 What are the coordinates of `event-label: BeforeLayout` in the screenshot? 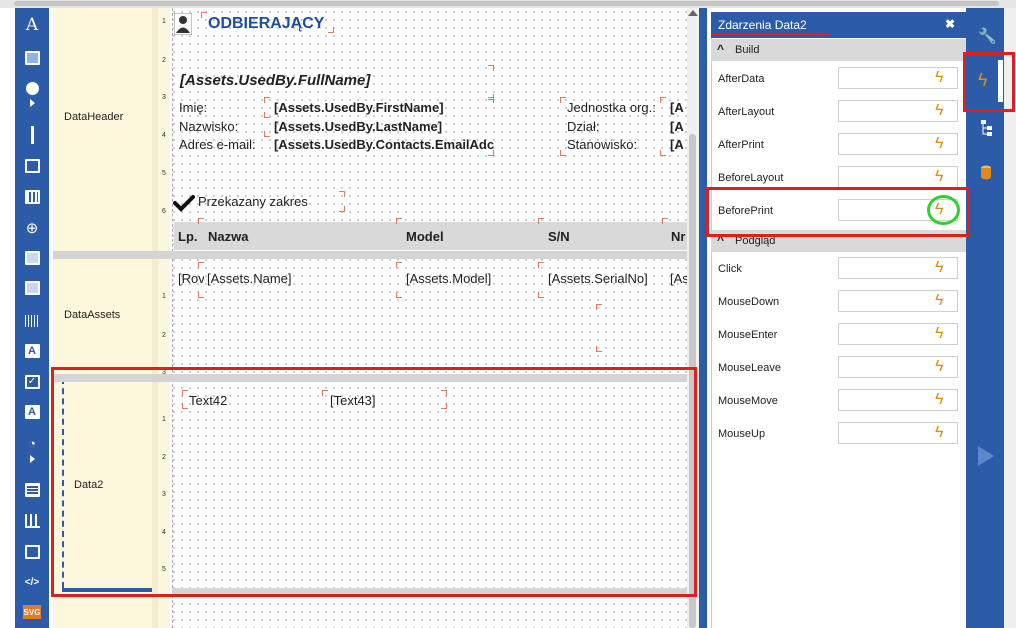 It's located at (751, 178).